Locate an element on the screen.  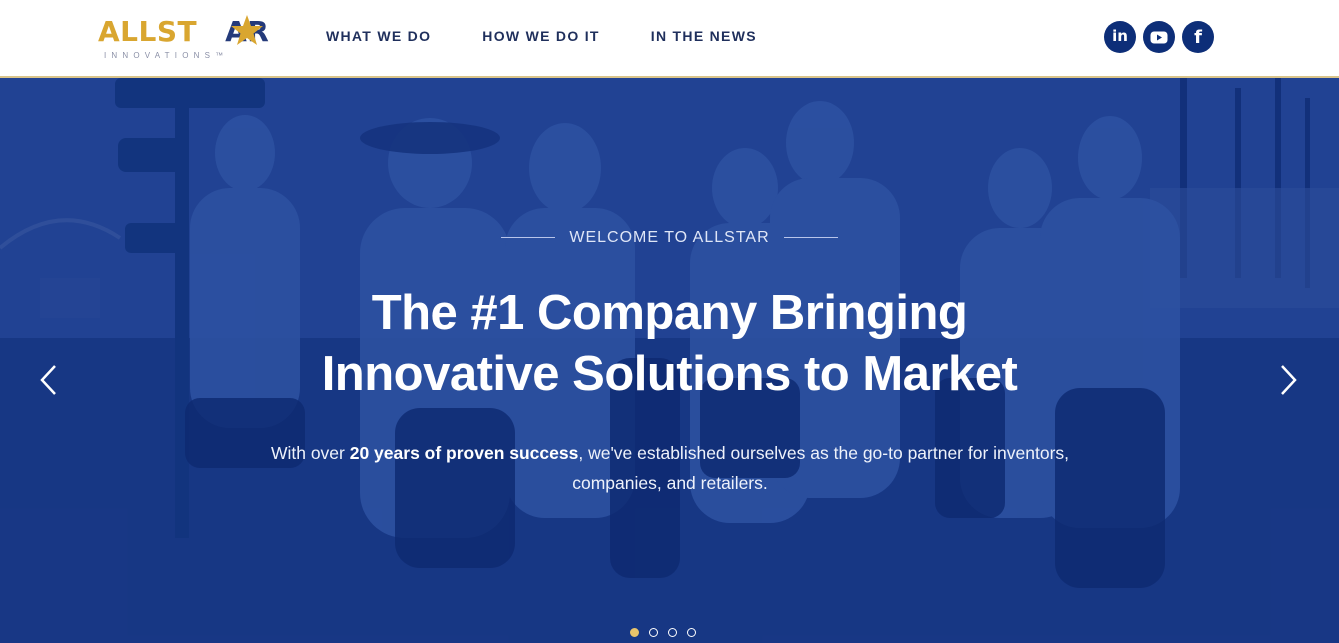
facebook-glyph: f is located at coordinates (1198, 37).